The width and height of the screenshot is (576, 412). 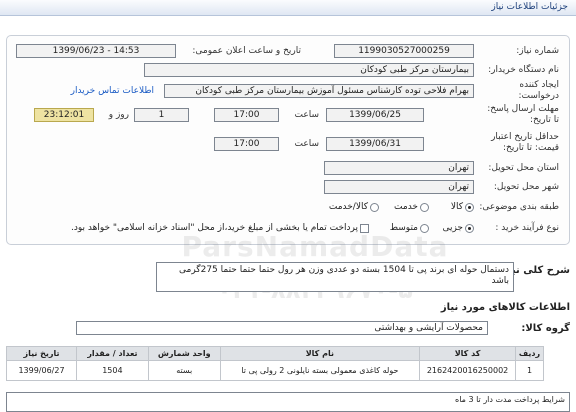 I want to click on goods-group-field: محصولات آرایشی و بهداشتی, so click(x=282, y=328).